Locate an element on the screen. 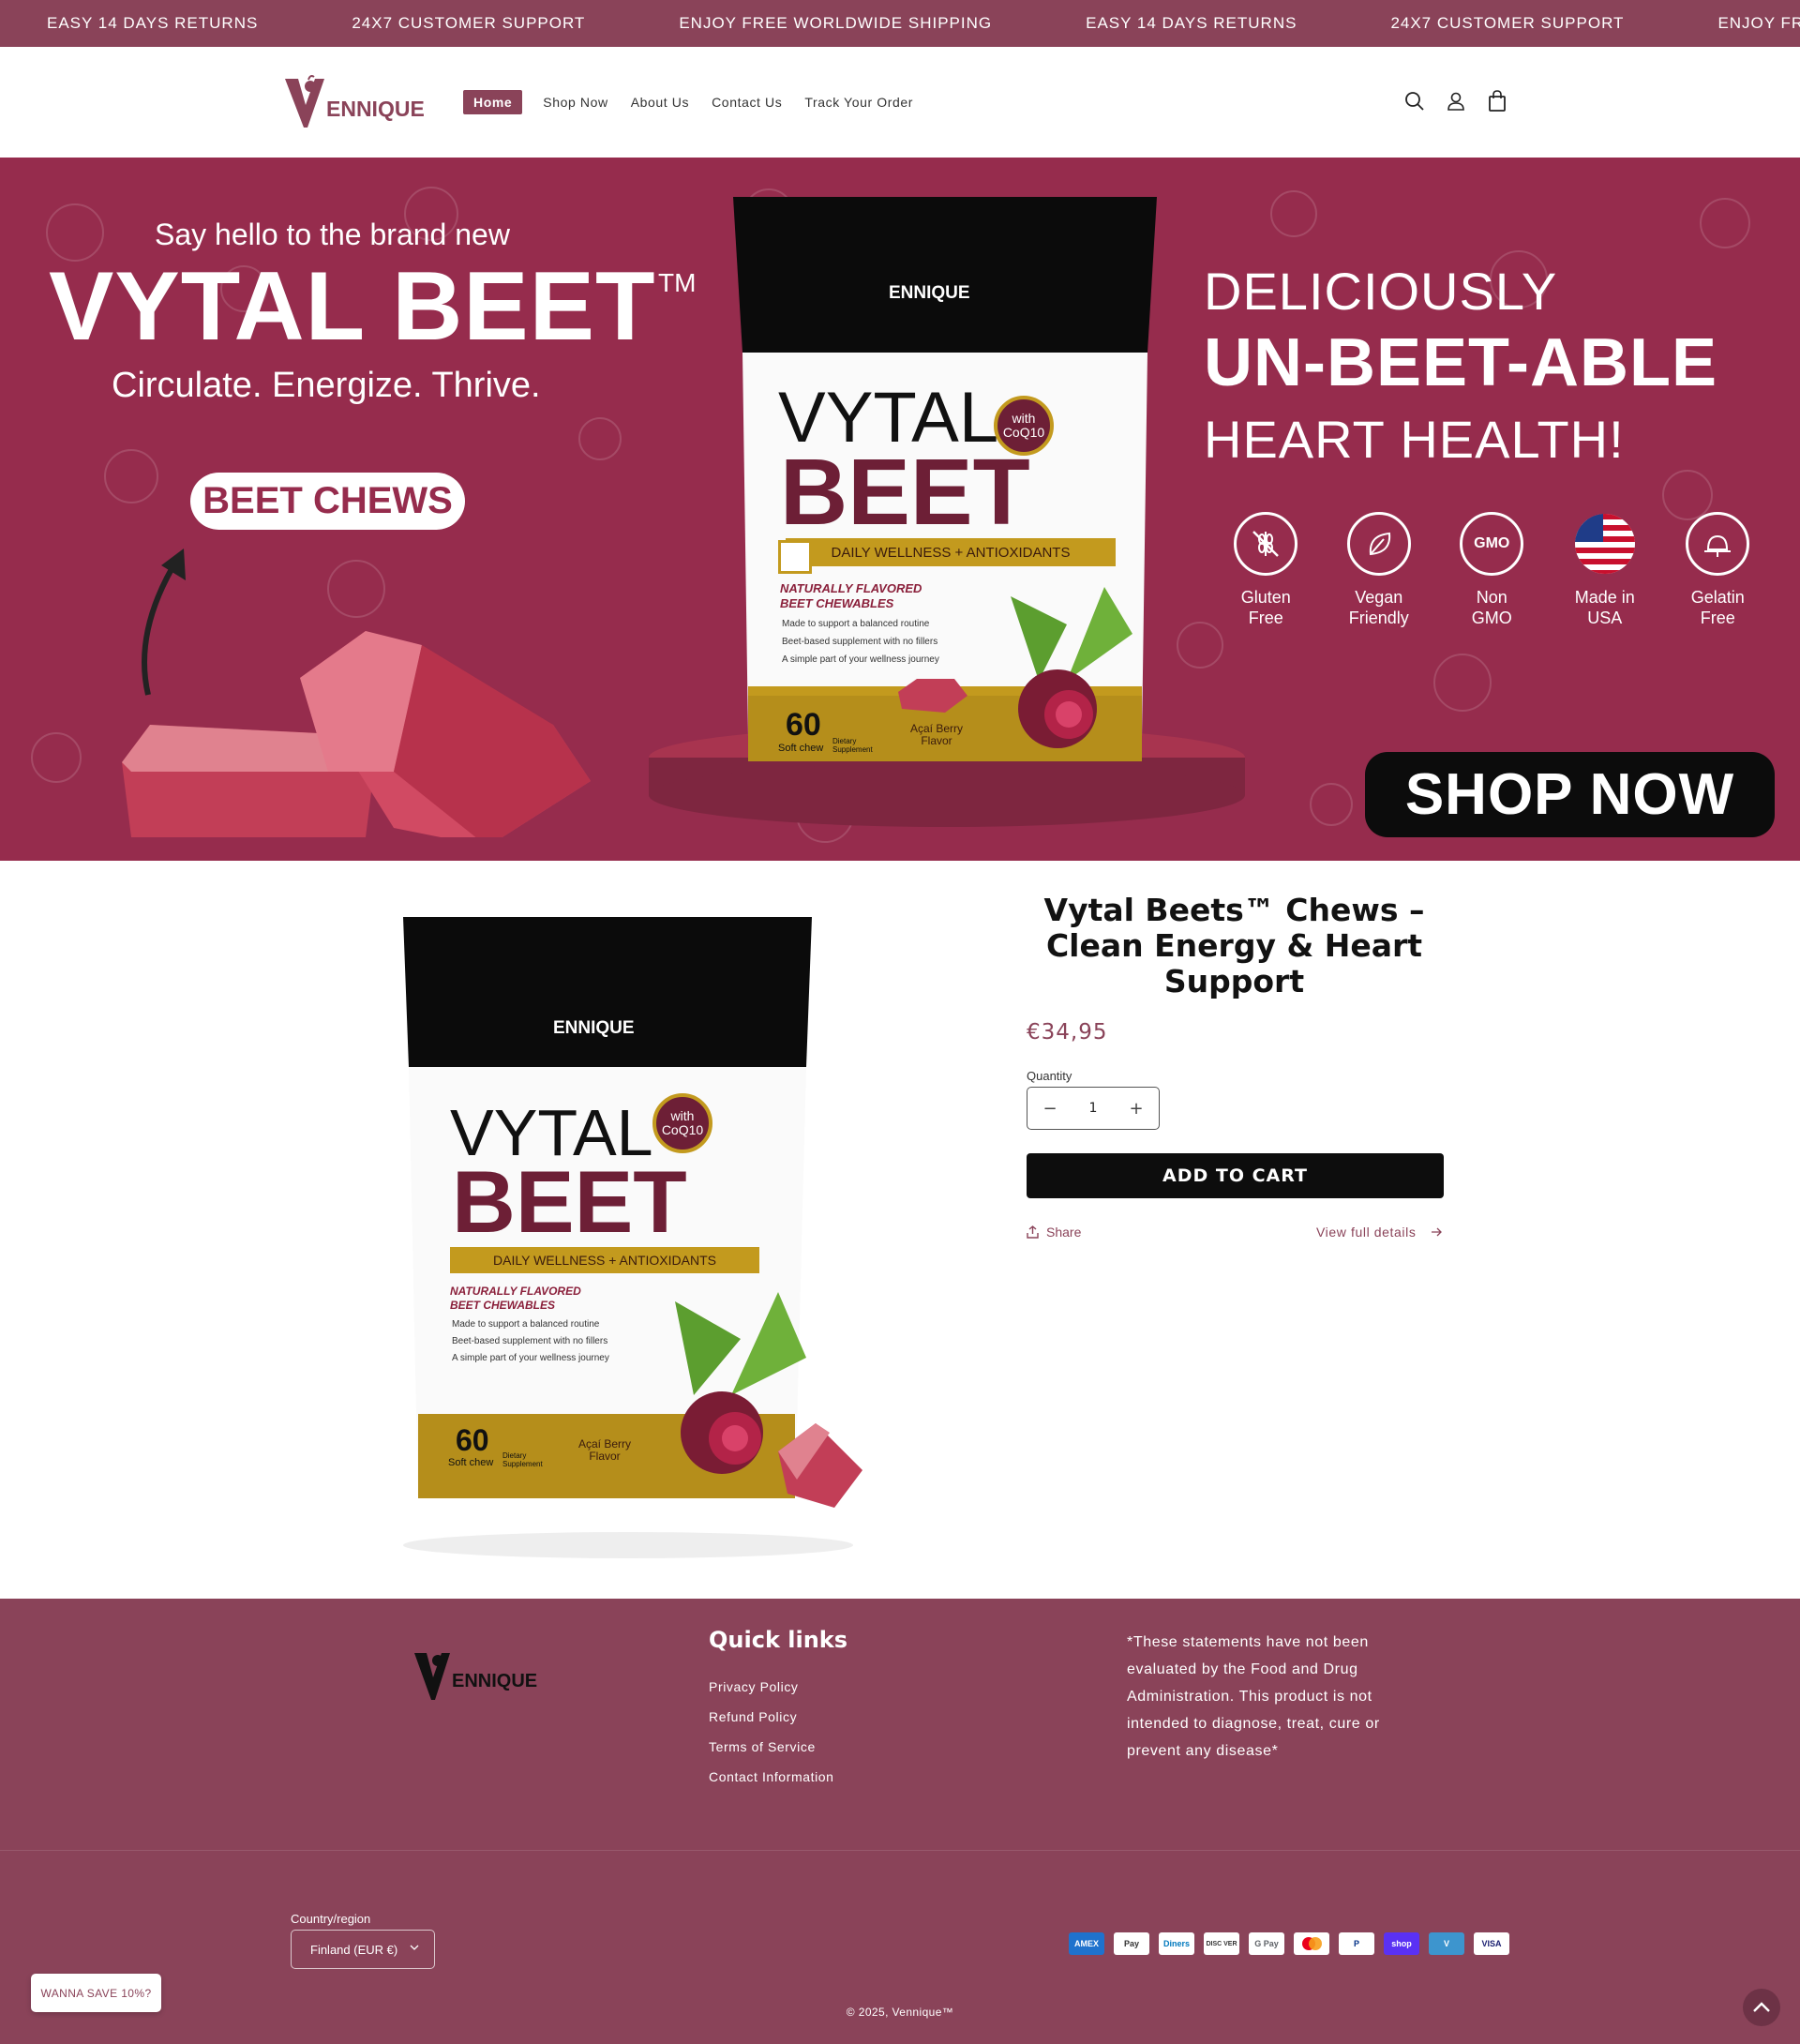 Image resolution: width=1800 pixels, height=2044 pixels. pouch-count-label: Soft chew is located at coordinates (471, 1462).